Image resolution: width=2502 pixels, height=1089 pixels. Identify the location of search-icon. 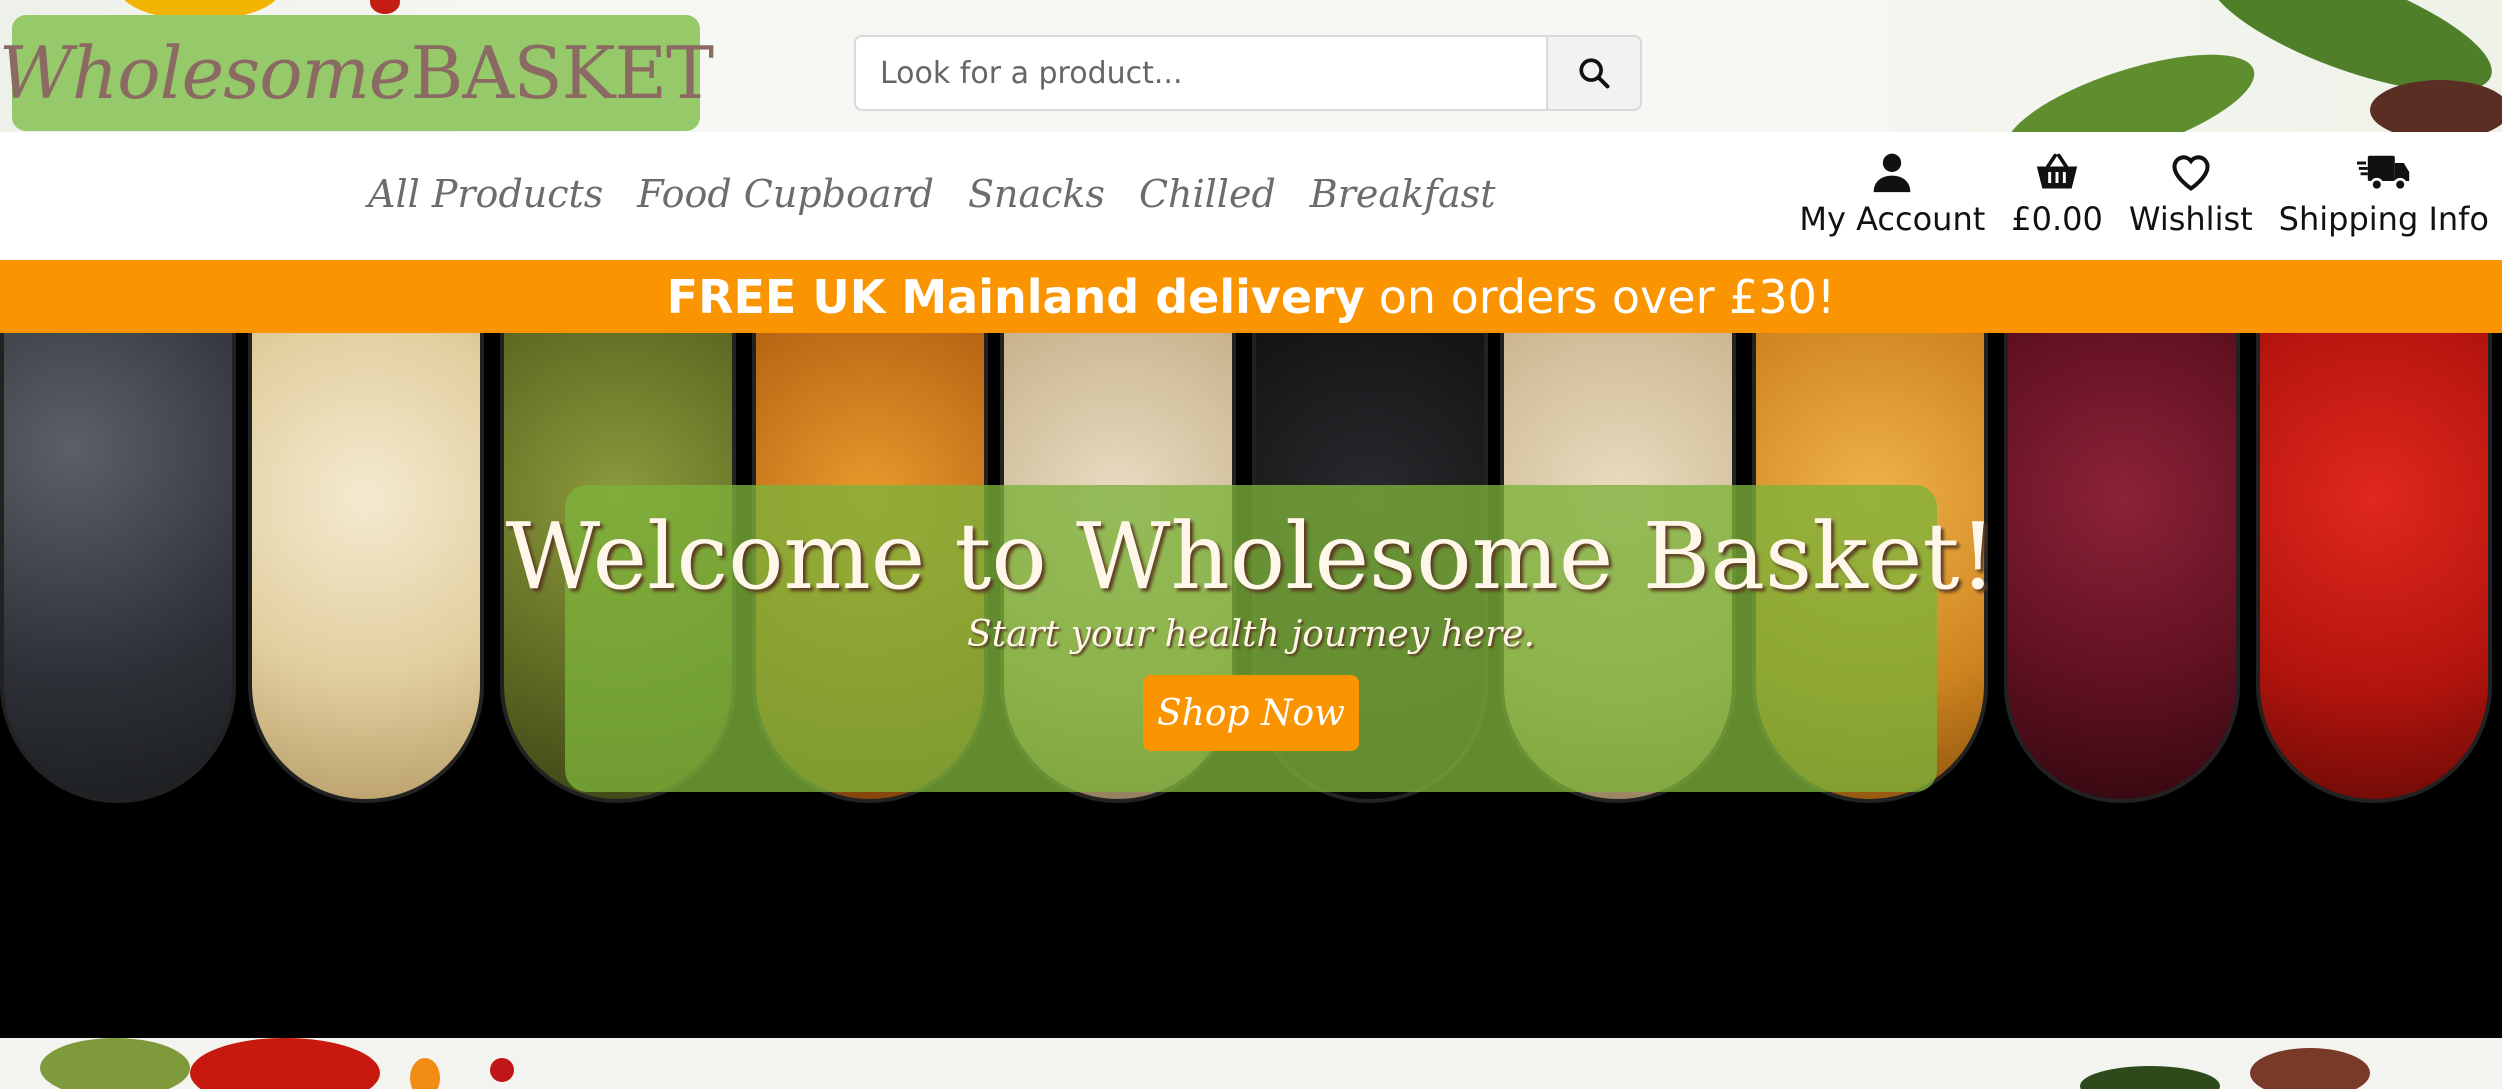
(1594, 73).